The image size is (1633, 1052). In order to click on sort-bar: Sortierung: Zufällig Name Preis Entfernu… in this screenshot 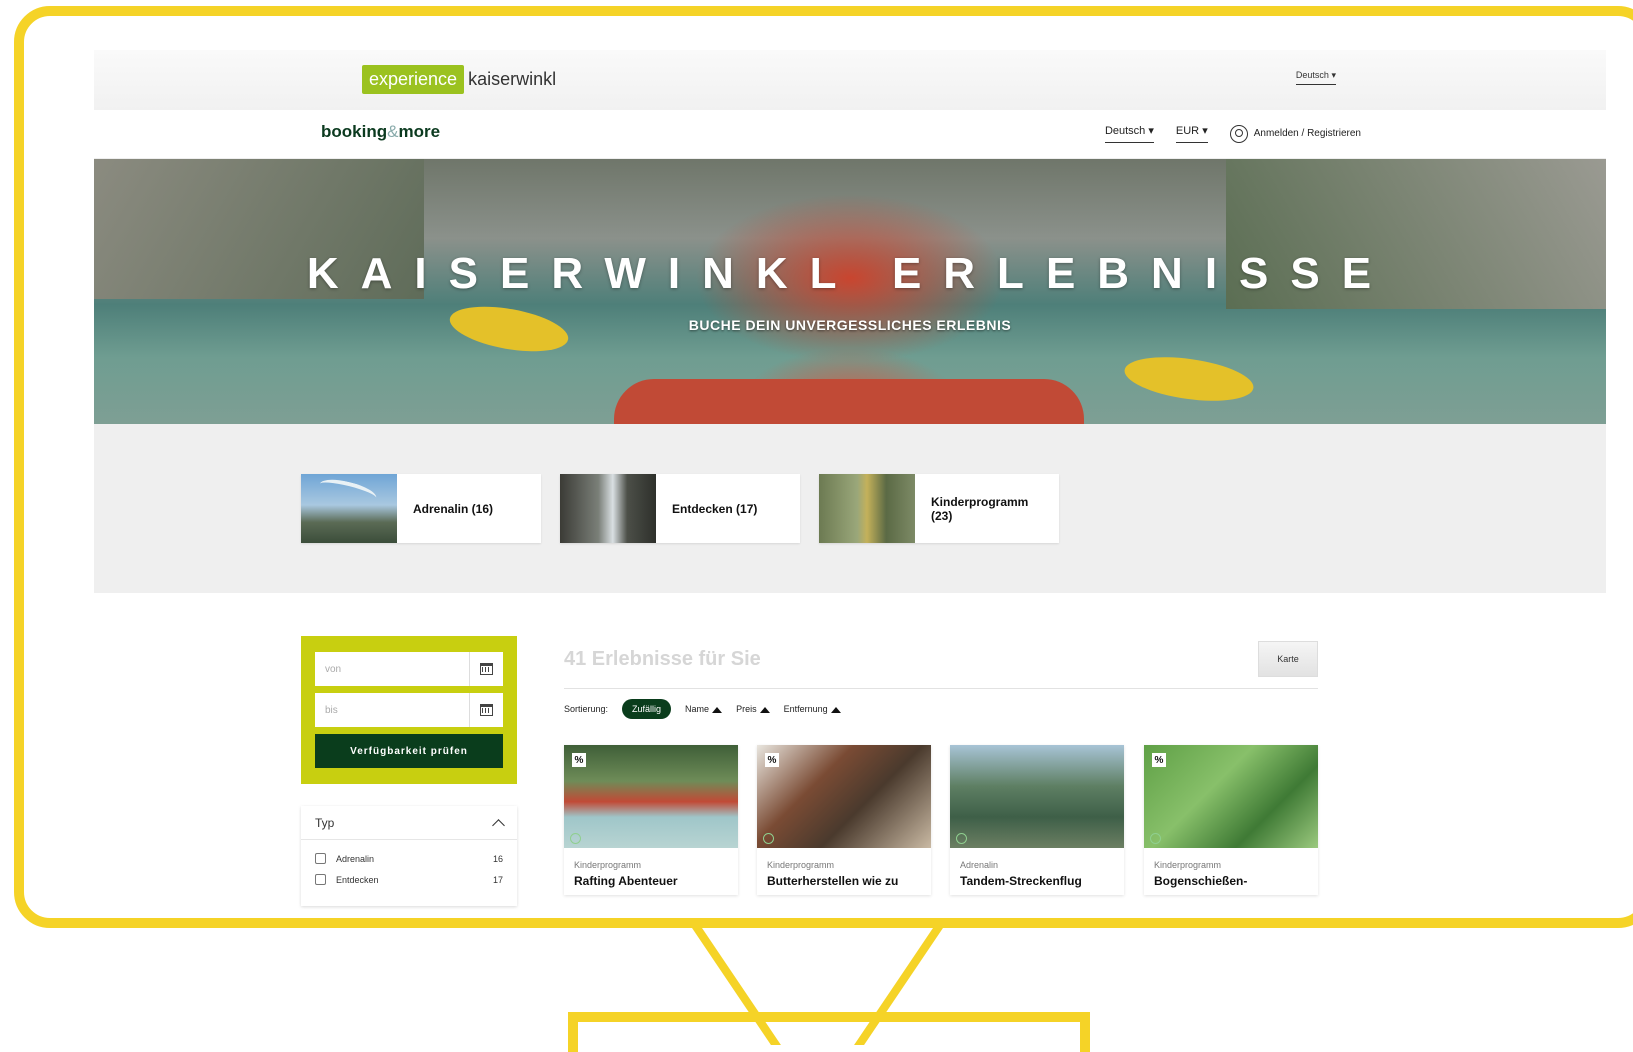, I will do `click(702, 709)`.